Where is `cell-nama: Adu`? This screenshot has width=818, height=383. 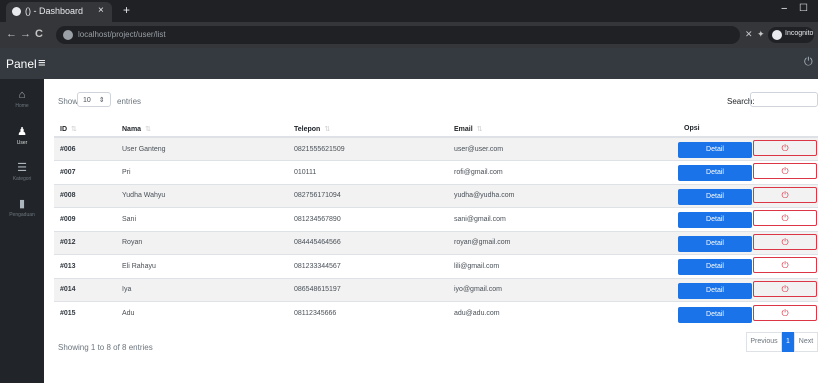 cell-nama: Adu is located at coordinates (202, 313).